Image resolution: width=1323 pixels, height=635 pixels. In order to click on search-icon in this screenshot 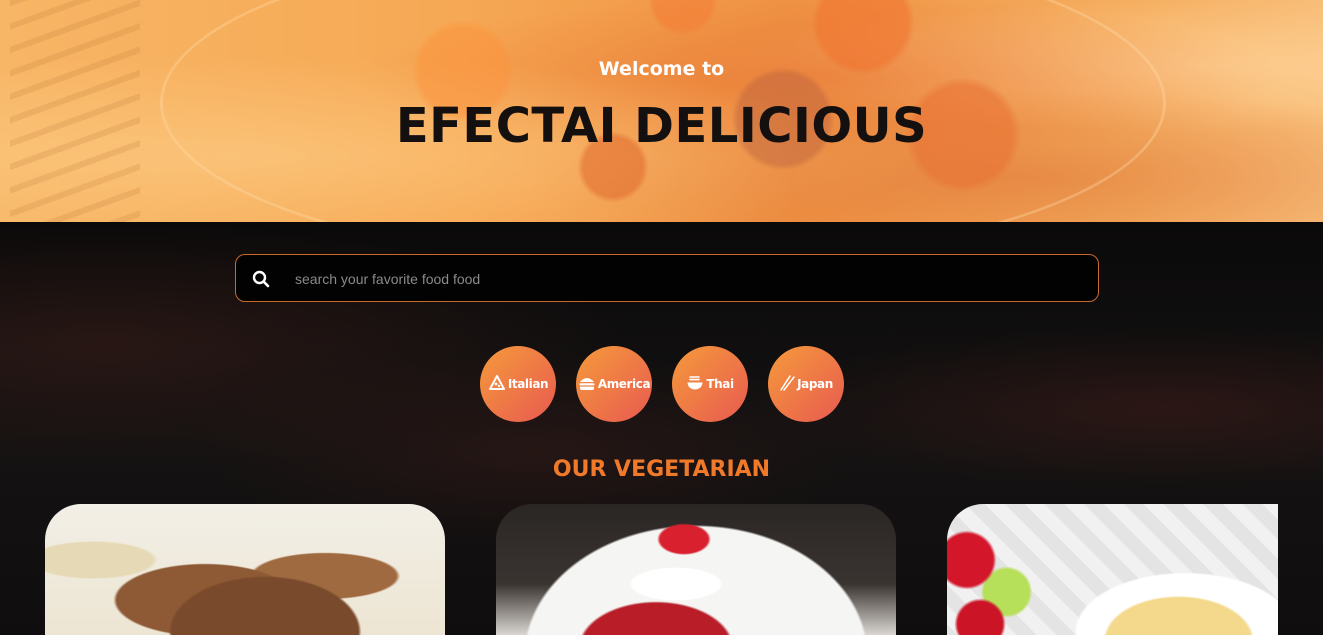, I will do `click(261, 279)`.